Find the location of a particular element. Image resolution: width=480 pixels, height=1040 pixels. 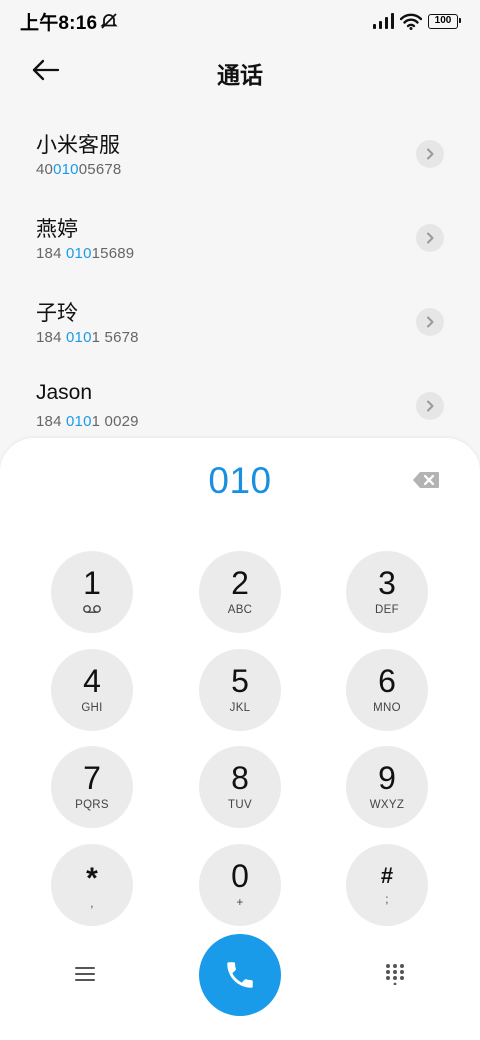

contact-row: 子玲 184 0101 5678 is located at coordinates (240, 322).